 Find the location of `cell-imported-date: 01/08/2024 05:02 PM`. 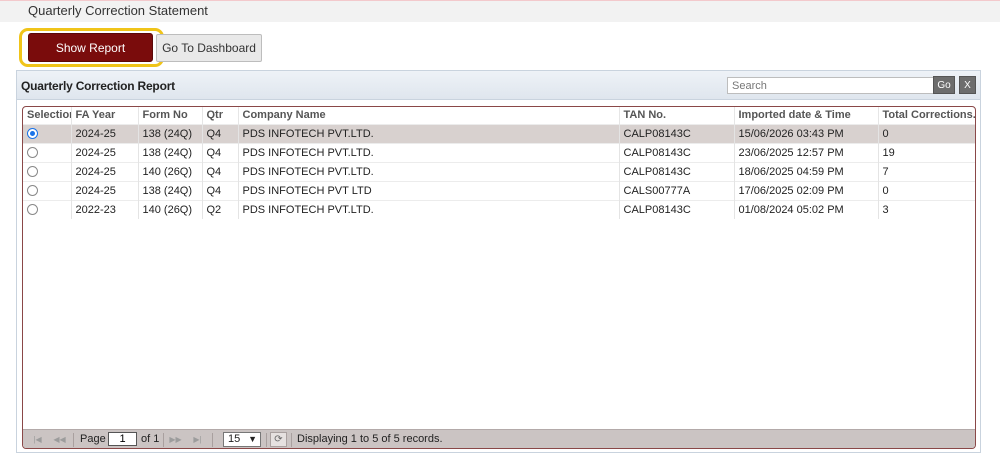

cell-imported-date: 01/08/2024 05:02 PM is located at coordinates (806, 209).